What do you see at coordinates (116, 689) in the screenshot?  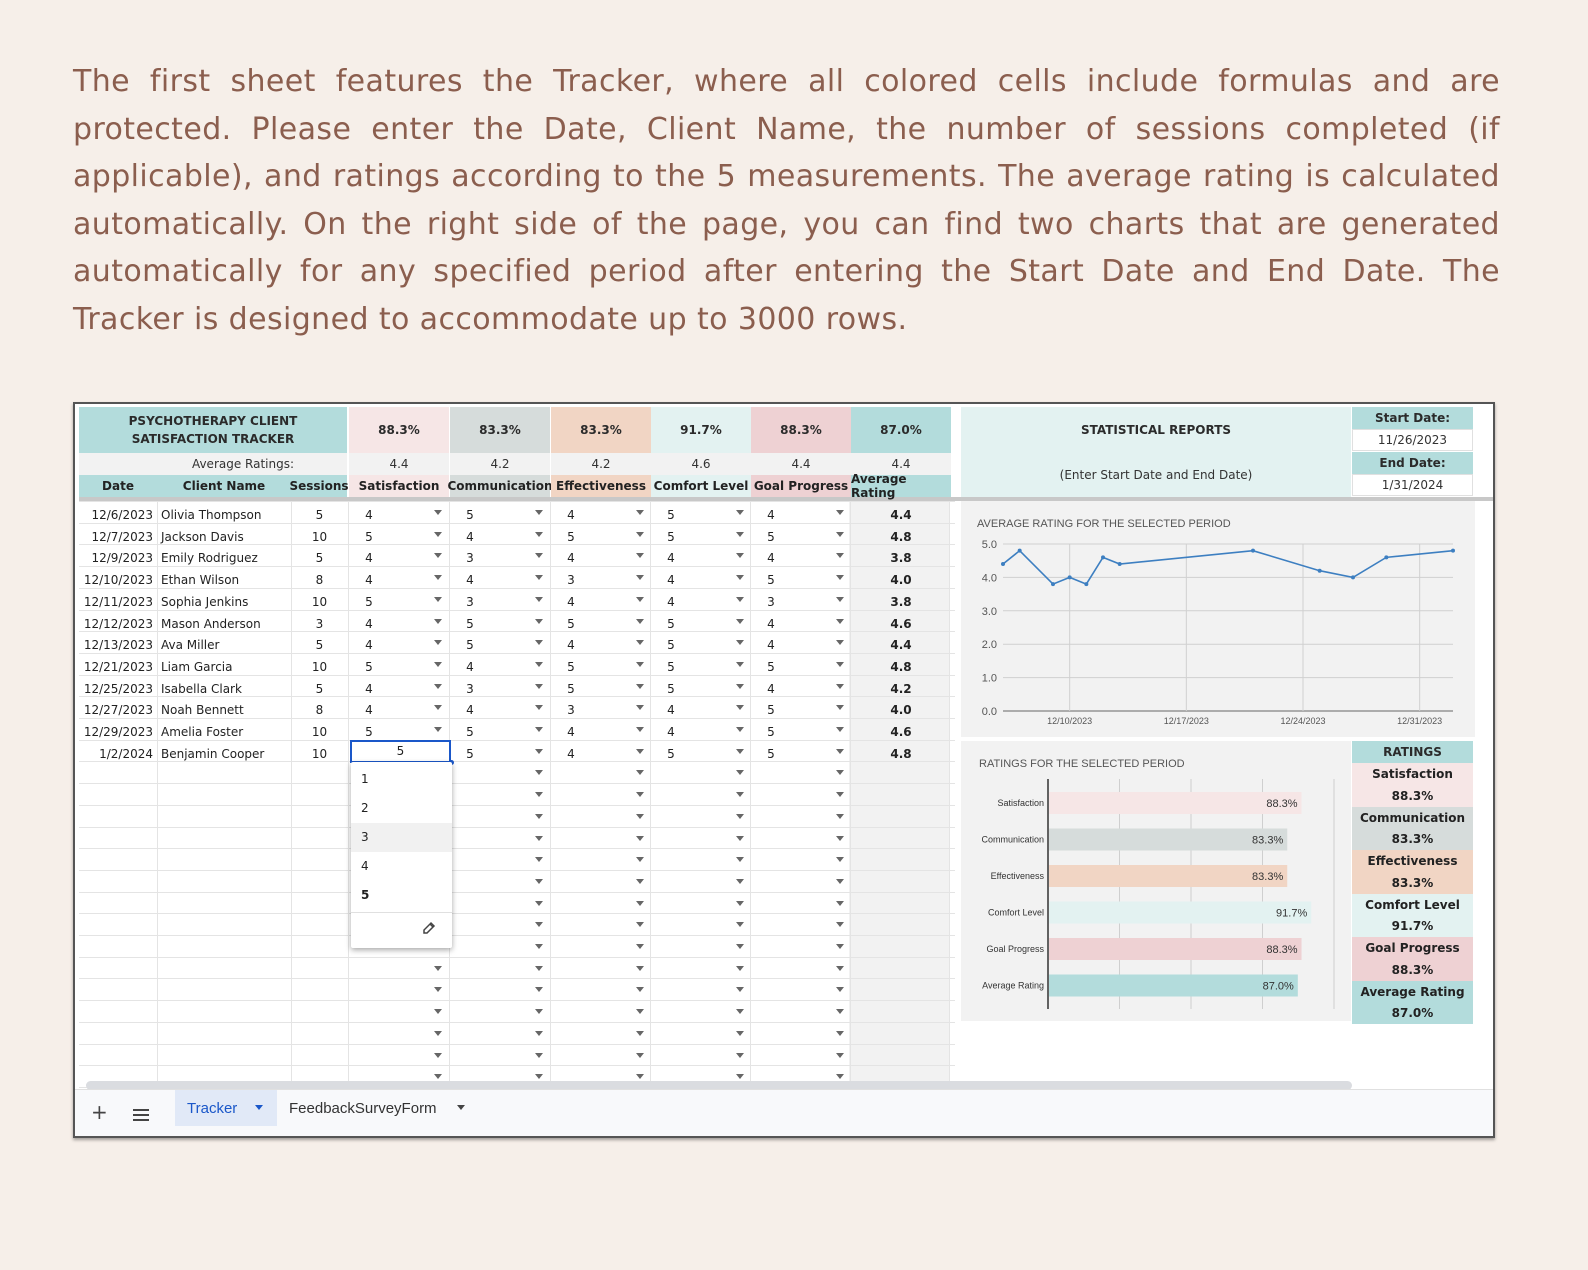 I see `date-cell: 12/25/2023` at bounding box center [116, 689].